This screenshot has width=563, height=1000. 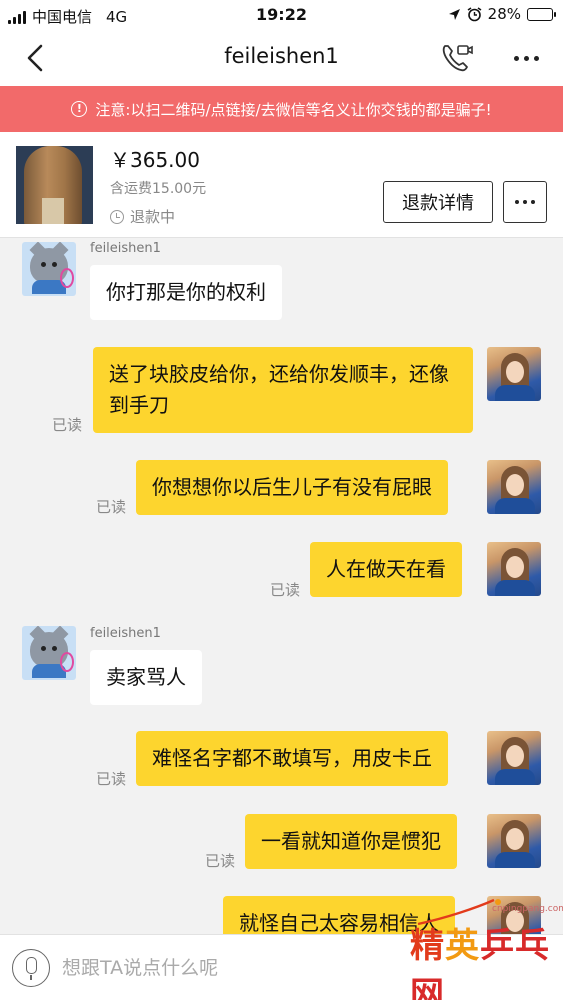 What do you see at coordinates (117, 216) in the screenshot?
I see `clock-icon` at bounding box center [117, 216].